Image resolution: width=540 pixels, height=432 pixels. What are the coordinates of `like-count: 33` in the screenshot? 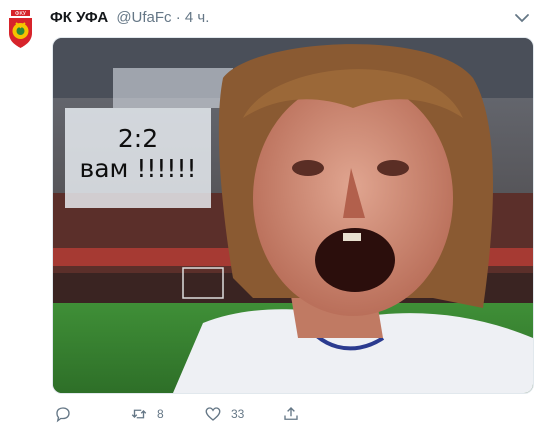 It's located at (238, 414).